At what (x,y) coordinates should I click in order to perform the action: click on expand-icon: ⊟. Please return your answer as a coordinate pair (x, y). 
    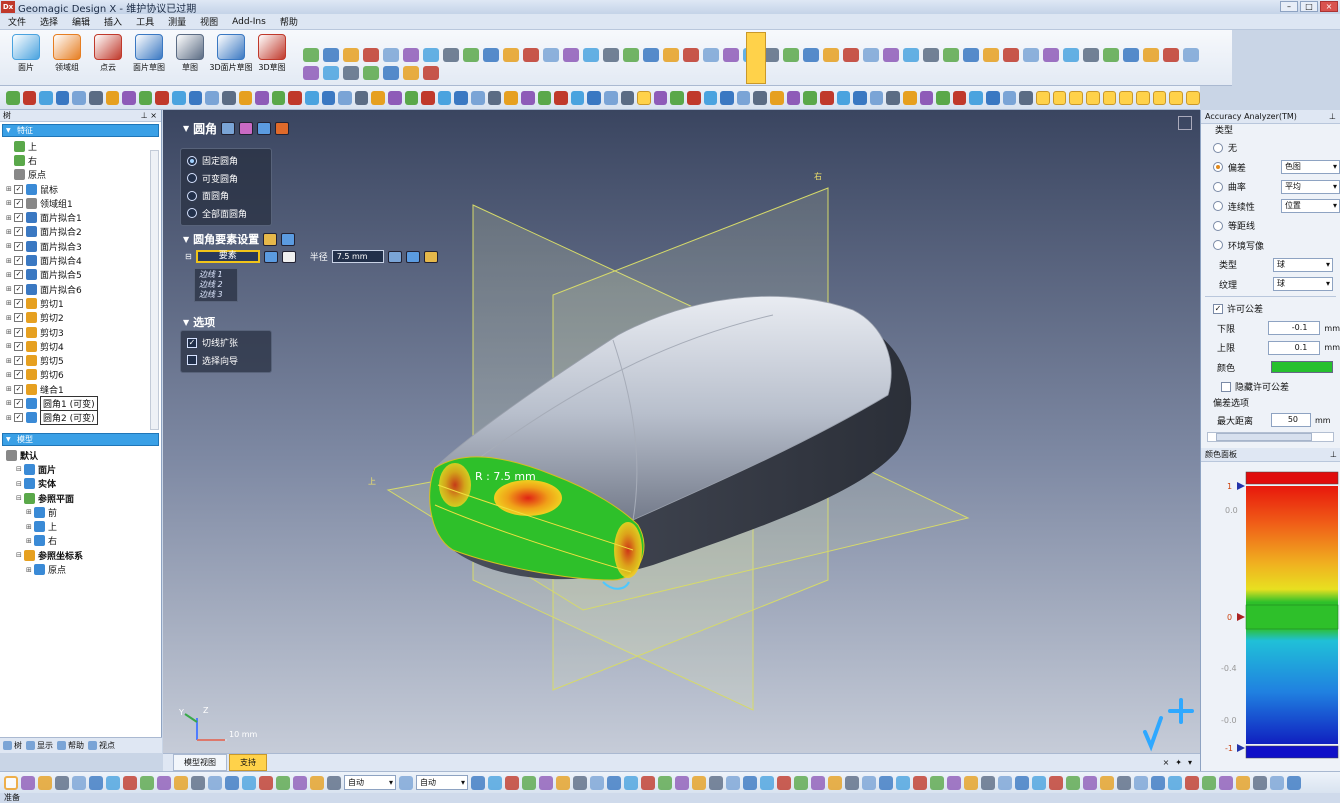
    Looking at the image, I should click on (20, 498).